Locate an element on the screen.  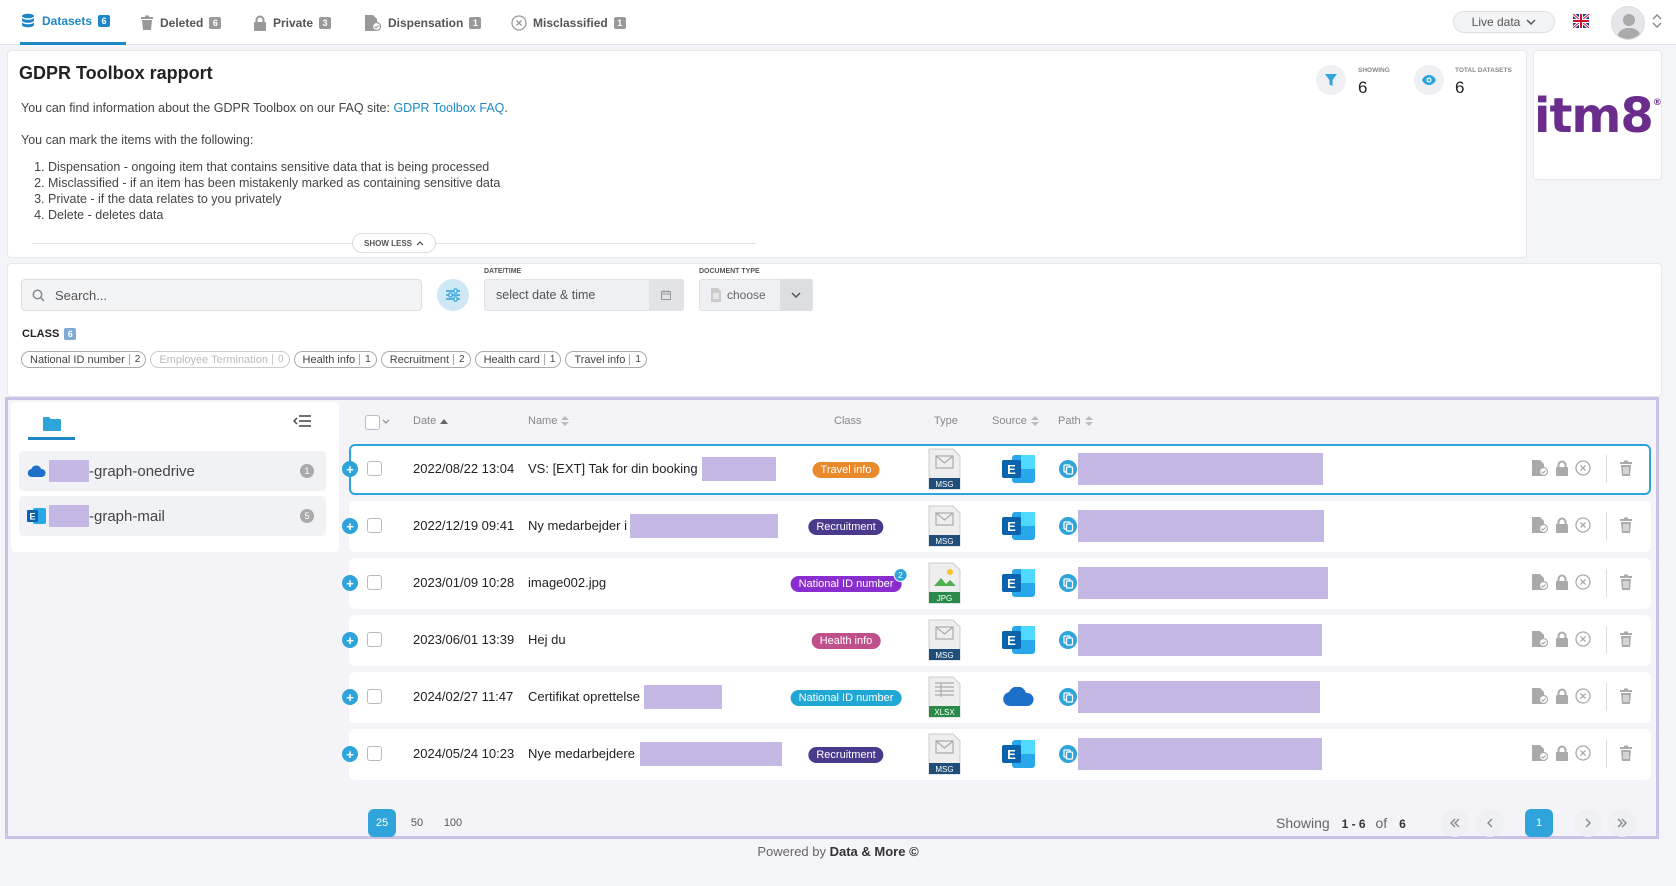
row-name: image002.jpg is located at coordinates (567, 582).